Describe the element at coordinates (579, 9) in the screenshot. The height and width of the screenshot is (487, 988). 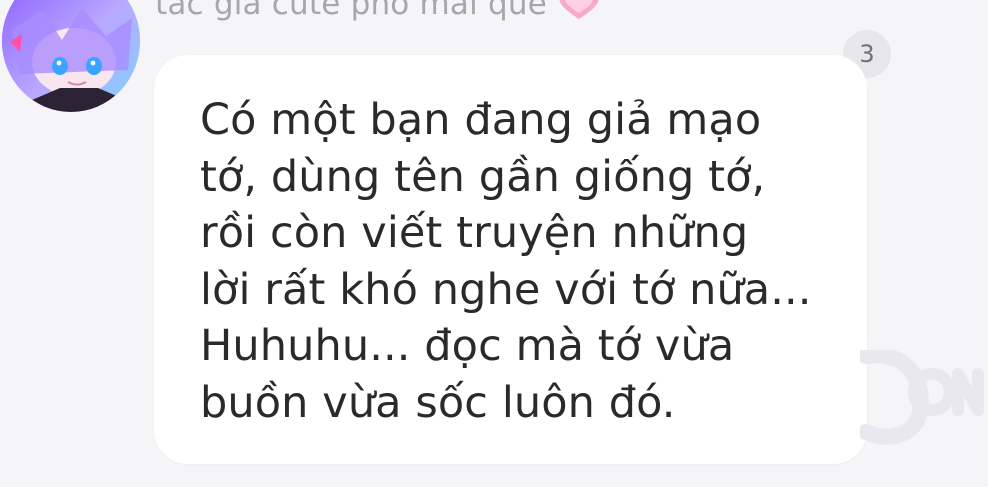
I see `pink-heart-icon` at that location.